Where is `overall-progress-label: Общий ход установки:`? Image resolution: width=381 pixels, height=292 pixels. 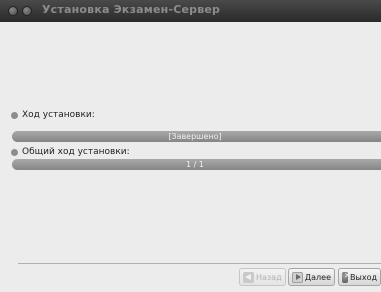 overall-progress-label: Общий ход установки: is located at coordinates (70, 152).